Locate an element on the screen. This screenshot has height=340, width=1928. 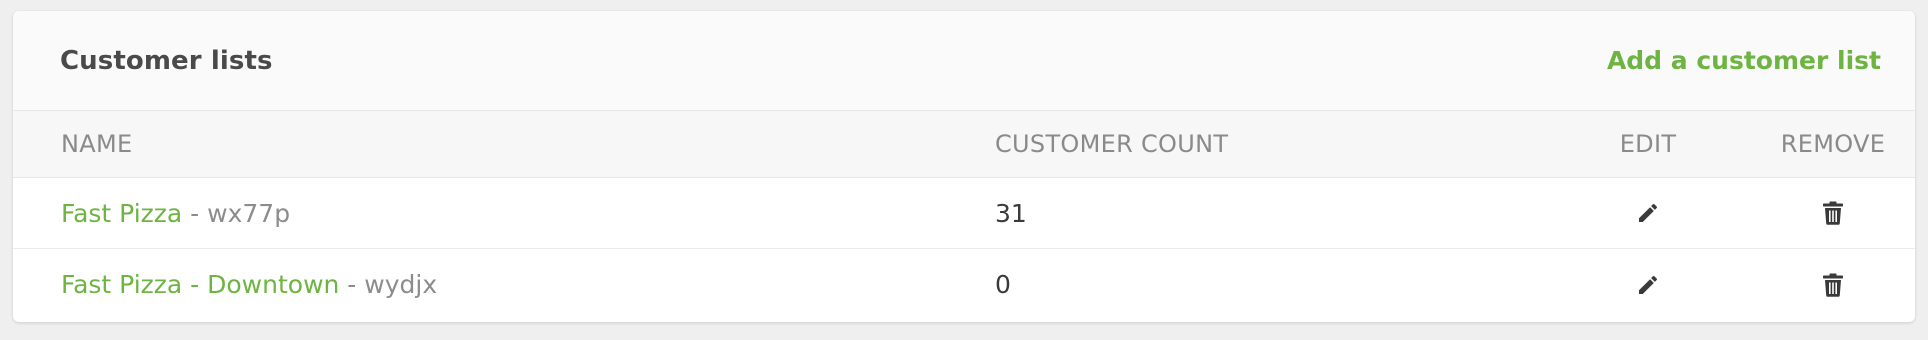
customer-count: 31 is located at coordinates (1011, 213).